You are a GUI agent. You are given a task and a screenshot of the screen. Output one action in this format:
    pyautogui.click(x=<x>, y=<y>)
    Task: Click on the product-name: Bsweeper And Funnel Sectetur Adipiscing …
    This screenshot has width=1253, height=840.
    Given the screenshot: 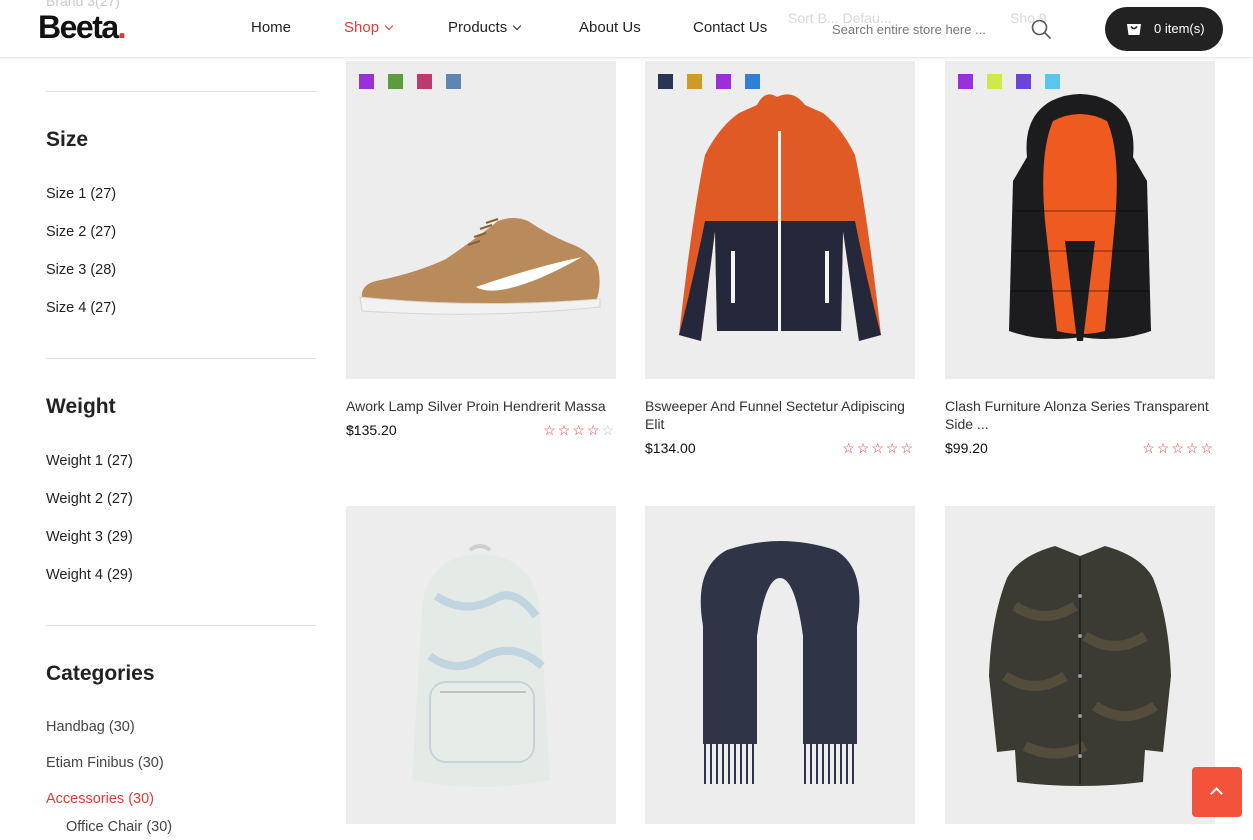 What is the action you would take?
    pyautogui.click(x=781, y=415)
    